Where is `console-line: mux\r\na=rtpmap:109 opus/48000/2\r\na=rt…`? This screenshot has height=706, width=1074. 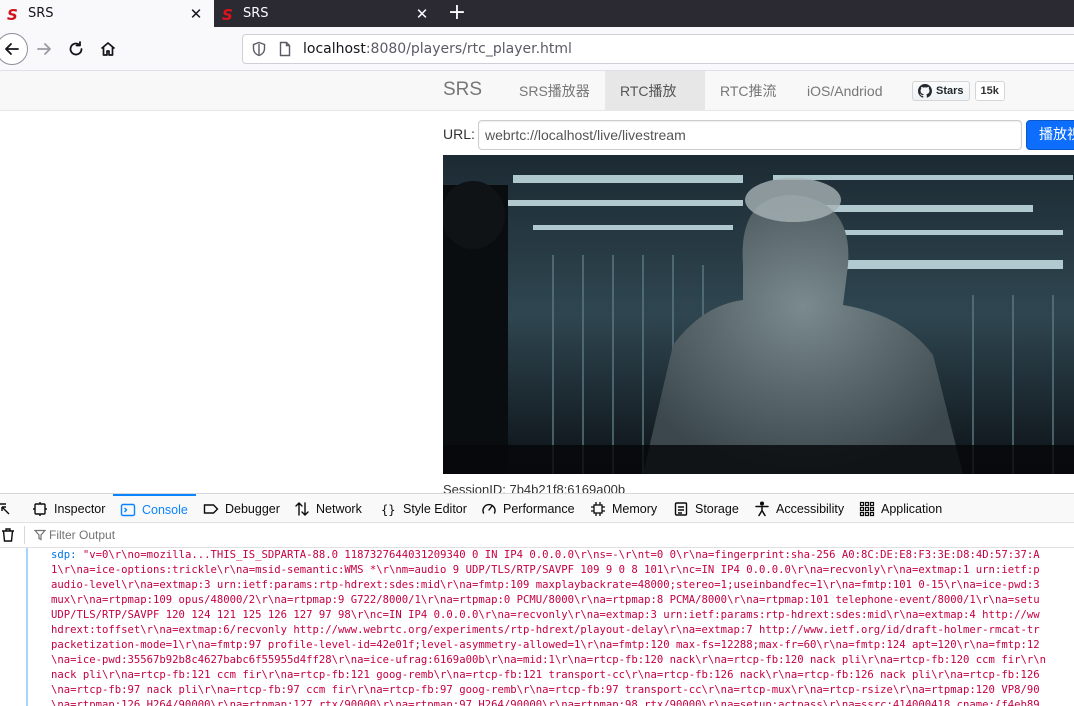
console-line: mux\r\na=rtpmap:109 opus/48000/2\r\na=rt… is located at coordinates (545, 600).